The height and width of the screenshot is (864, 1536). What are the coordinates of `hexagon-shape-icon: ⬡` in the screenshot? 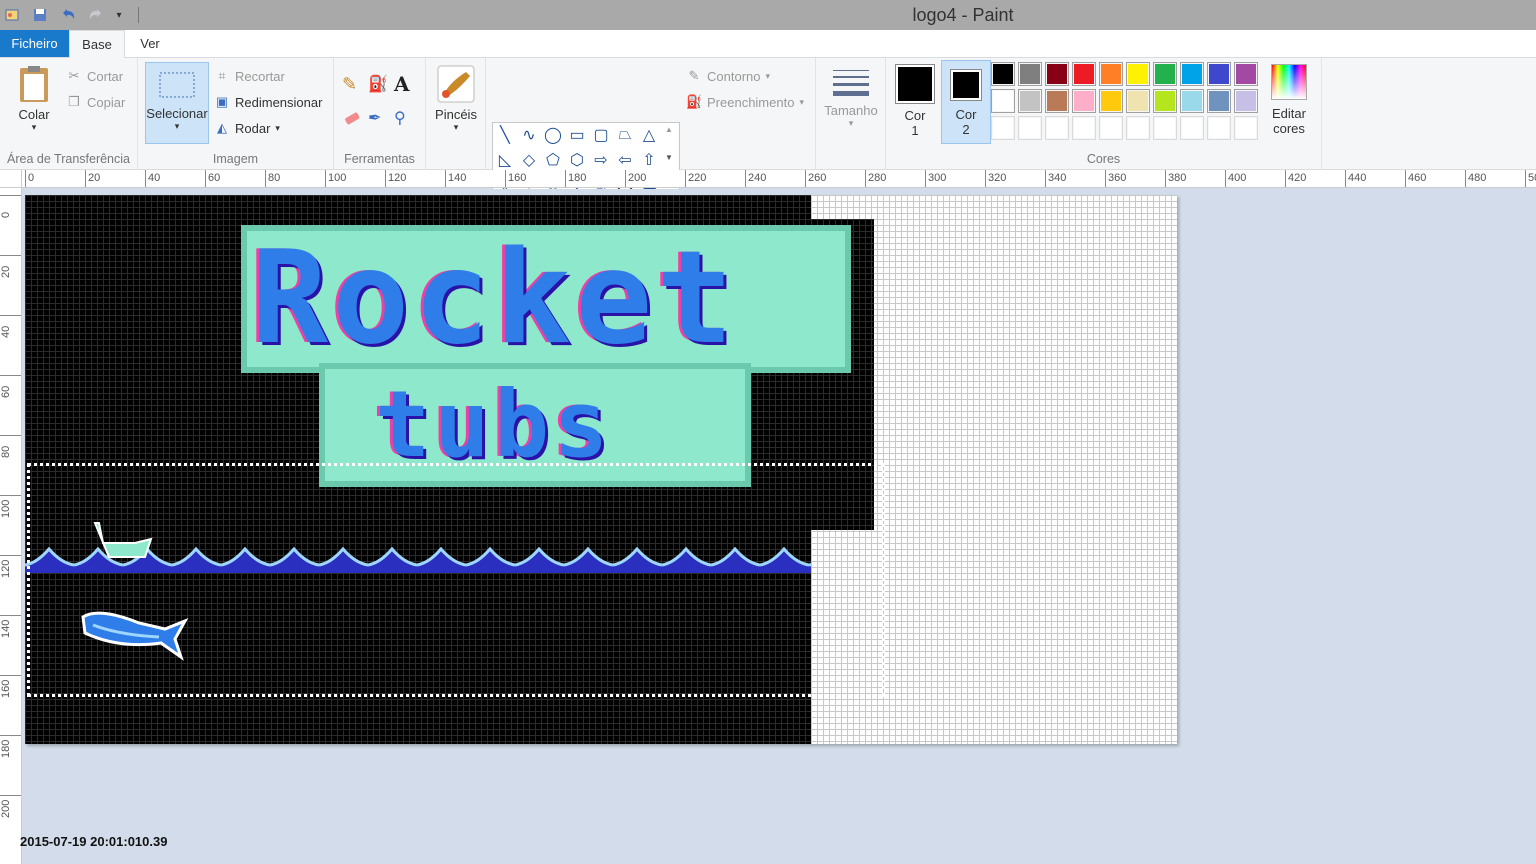 It's located at (577, 160).